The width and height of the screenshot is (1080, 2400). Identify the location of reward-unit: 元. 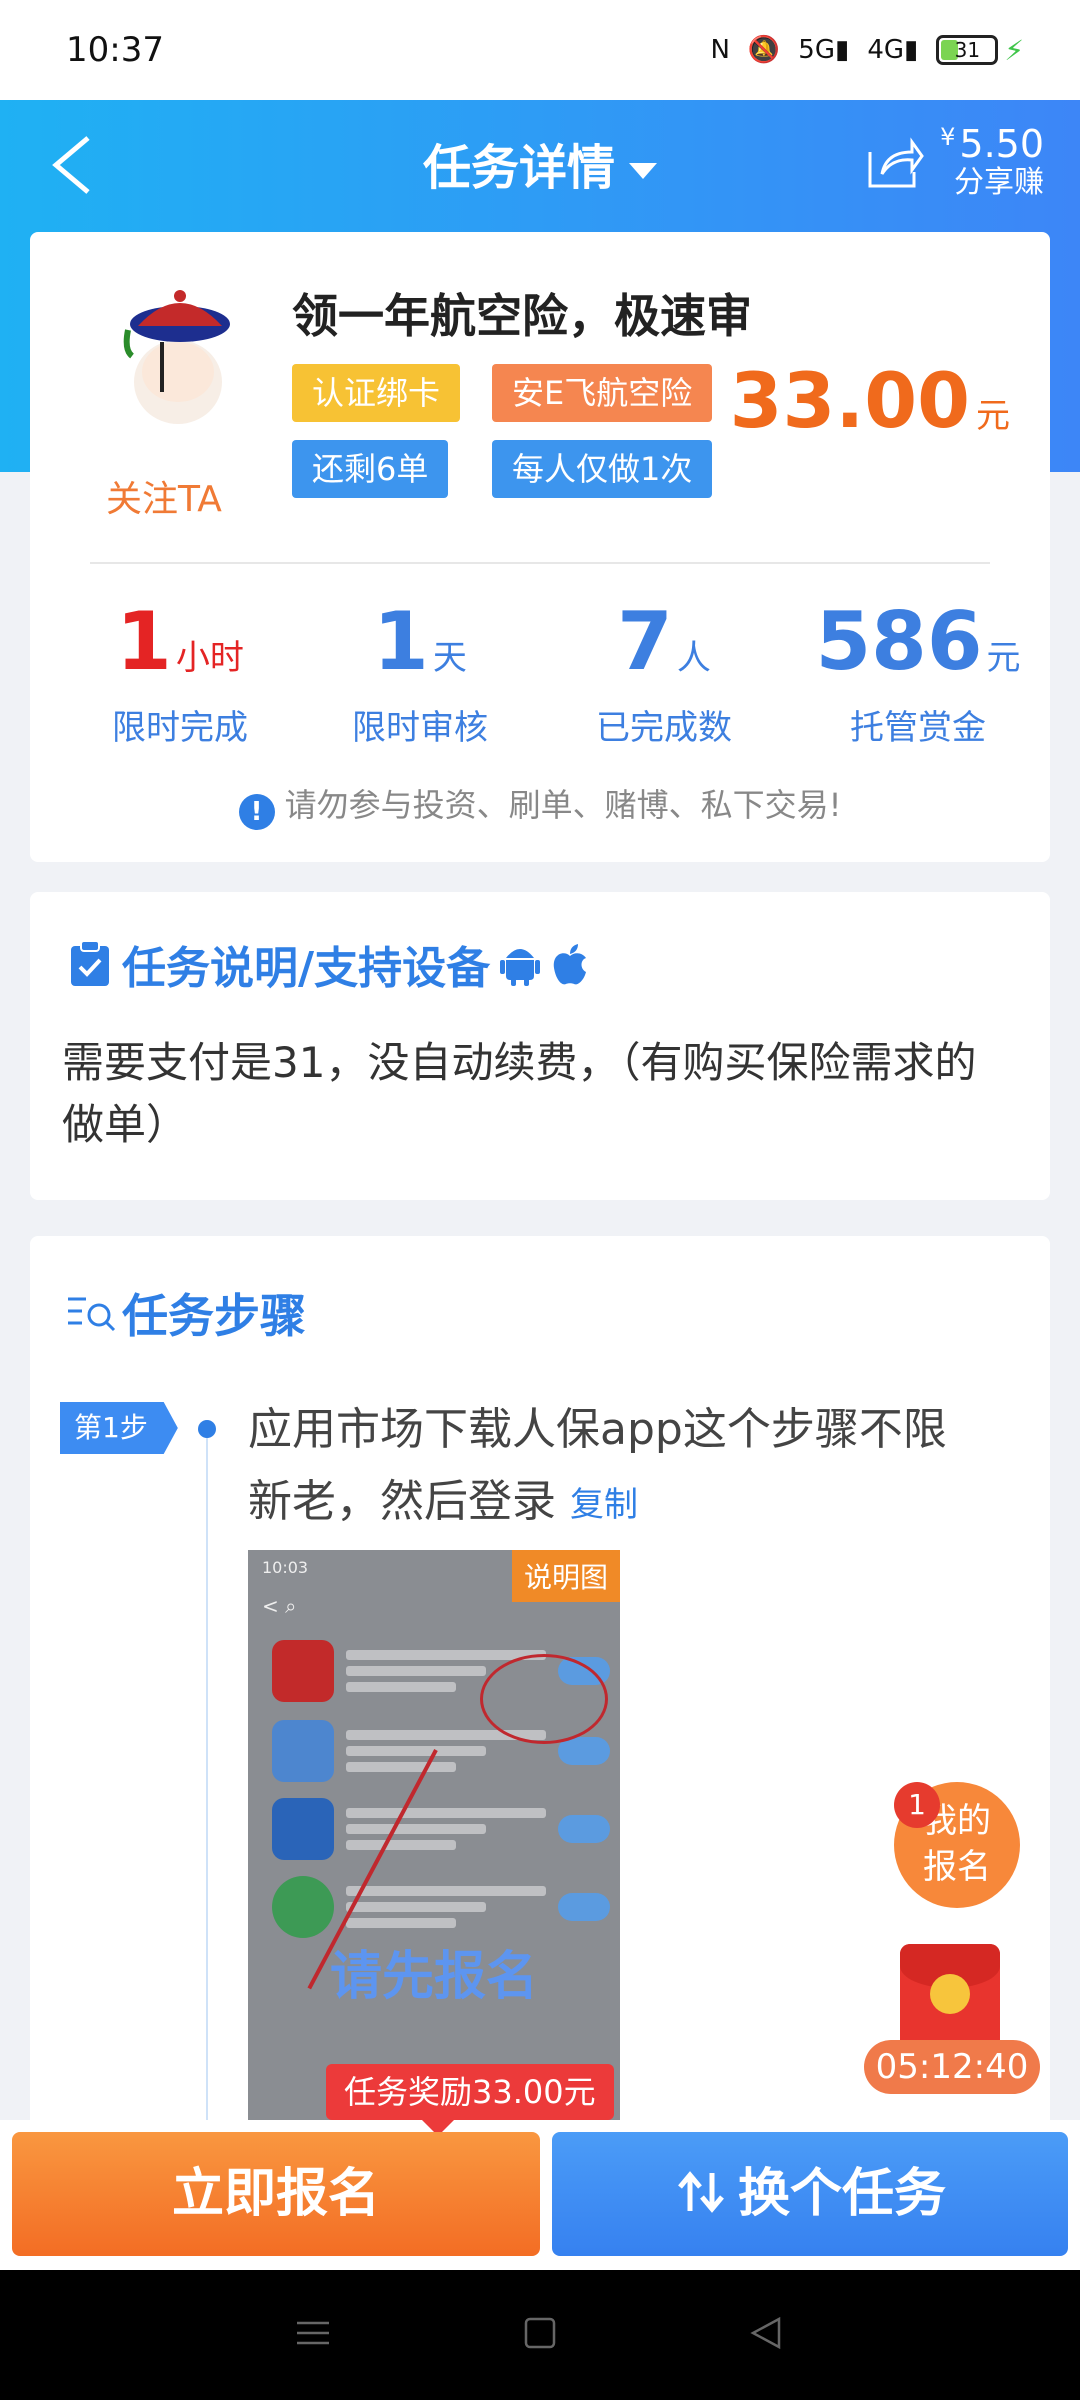
(993, 416).